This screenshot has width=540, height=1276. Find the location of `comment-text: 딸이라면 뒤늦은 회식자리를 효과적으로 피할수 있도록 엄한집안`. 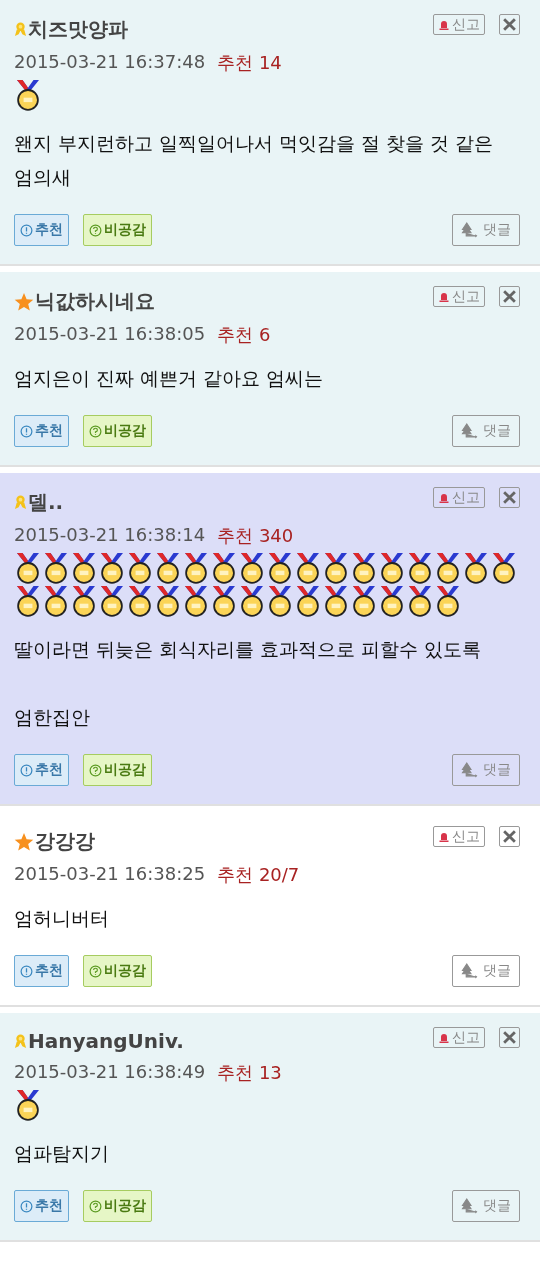

comment-text: 딸이라면 뒤늦은 회식자리를 효과적으로 피할수 있도록 엄한집안 is located at coordinates (248, 683).